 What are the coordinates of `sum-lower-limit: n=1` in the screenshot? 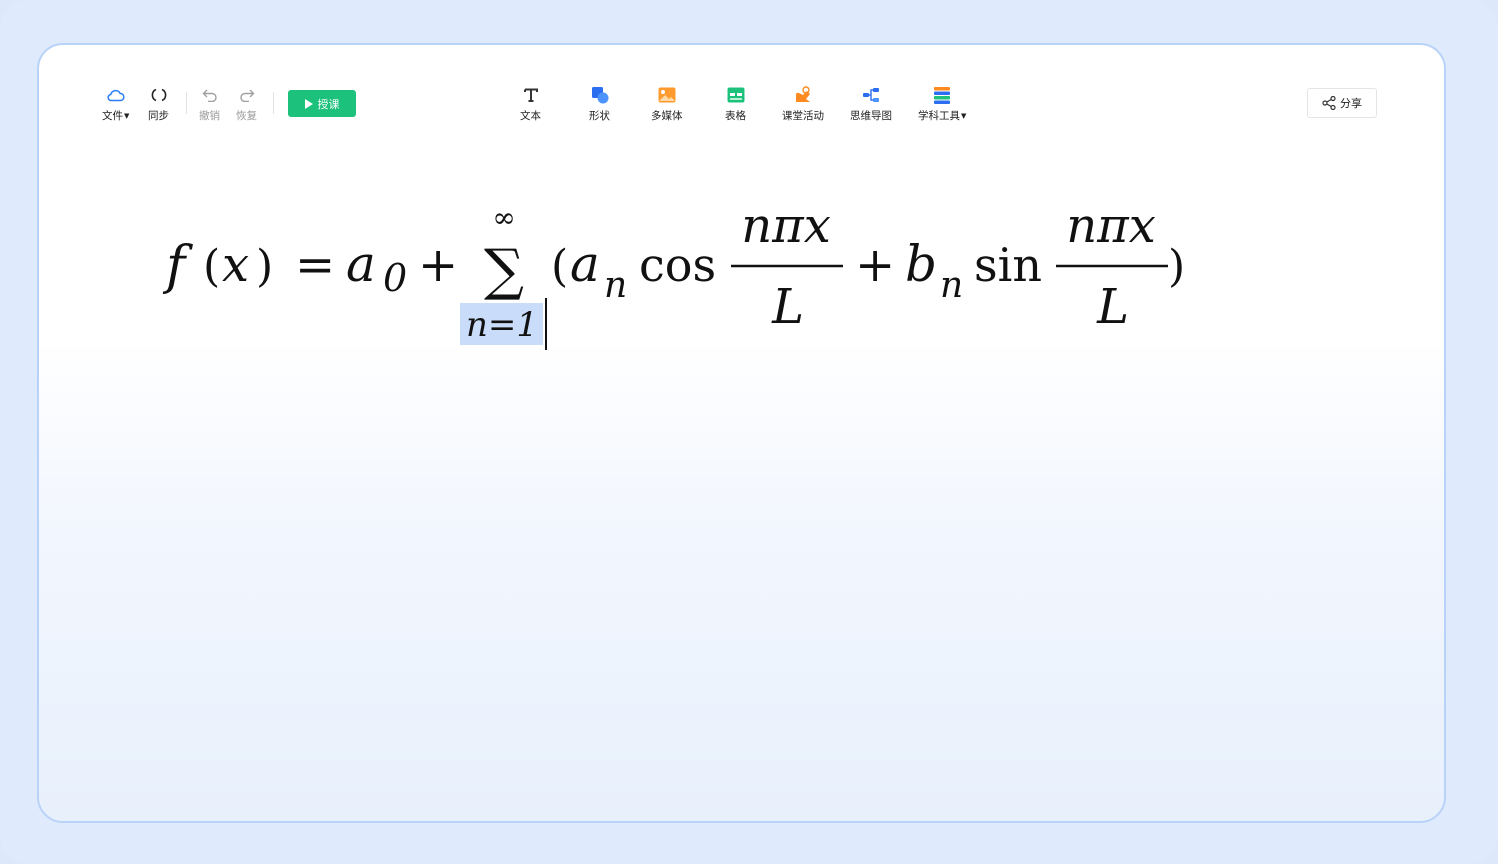 It's located at (502, 325).